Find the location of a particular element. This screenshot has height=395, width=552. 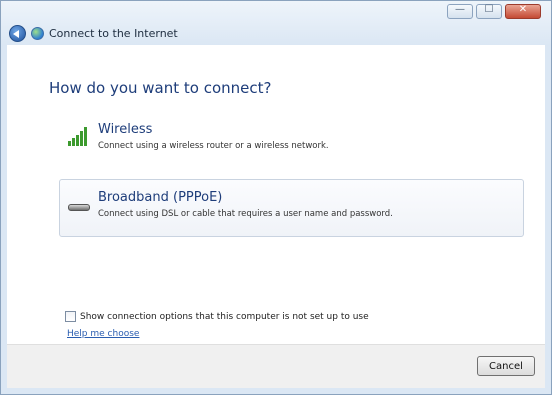

cancel-button: Cancel is located at coordinates (506, 366).